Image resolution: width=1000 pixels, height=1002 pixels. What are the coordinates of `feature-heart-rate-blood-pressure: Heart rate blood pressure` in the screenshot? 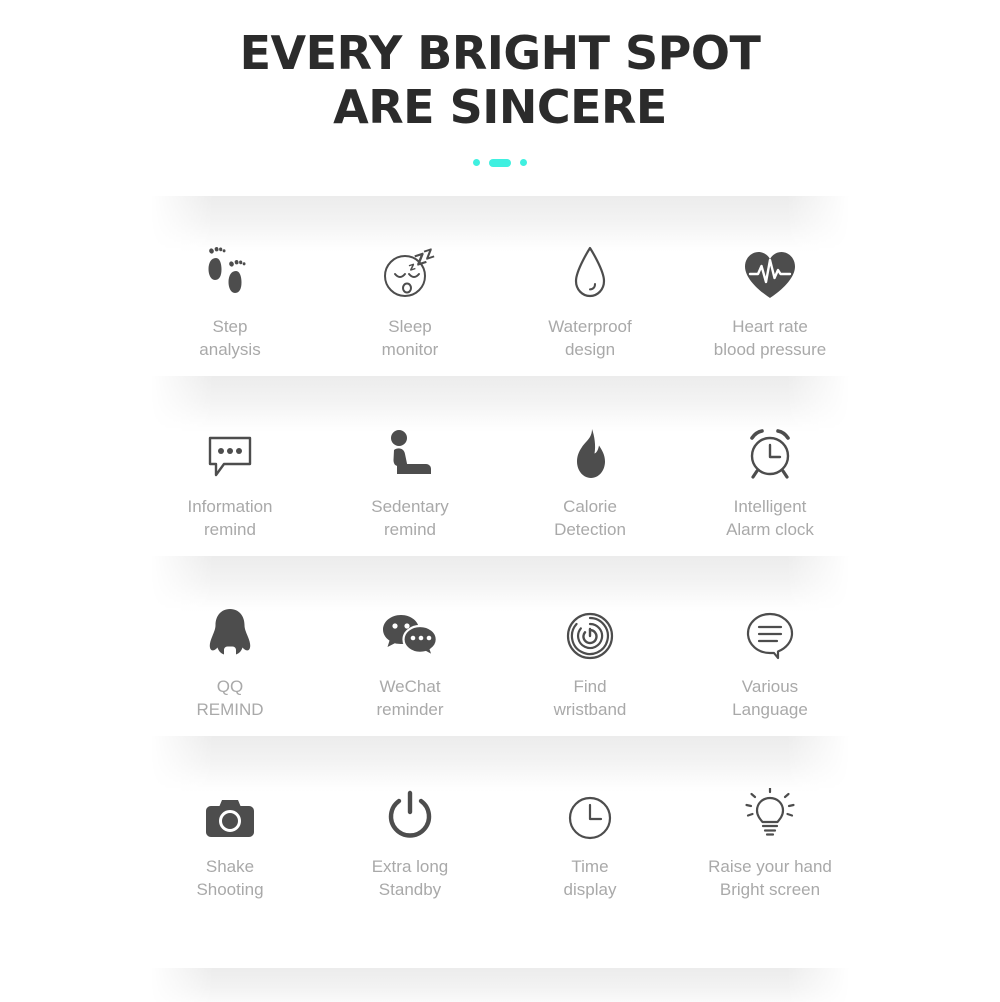 It's located at (770, 278).